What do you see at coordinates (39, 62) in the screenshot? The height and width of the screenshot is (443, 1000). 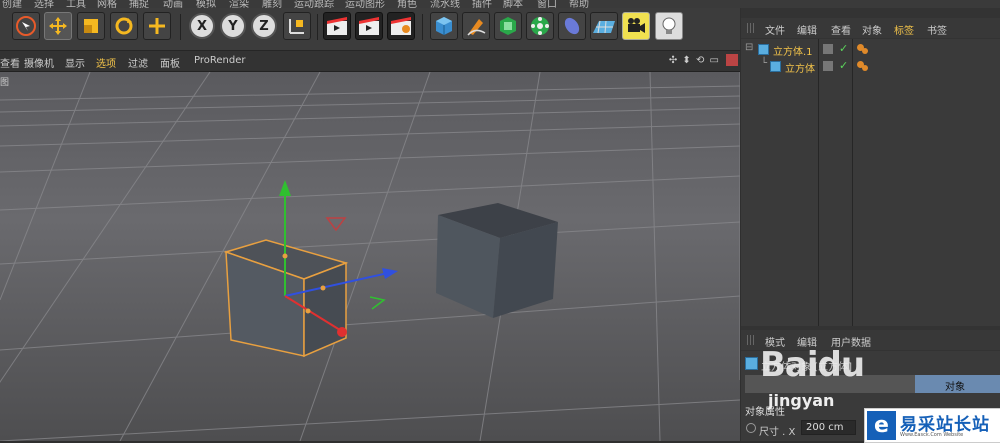 I see `vp-menu-cameras: 摄像机` at bounding box center [39, 62].